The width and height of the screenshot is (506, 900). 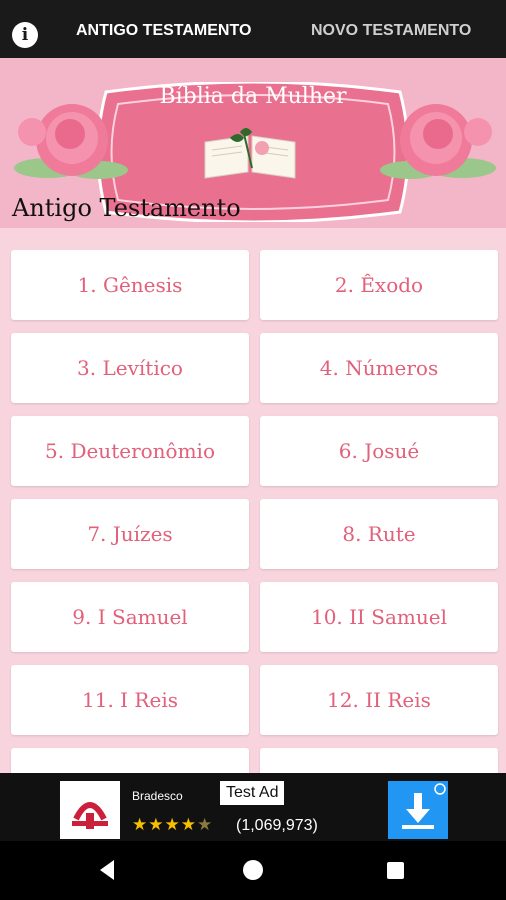 I want to click on book-button: 2. Êxodo, so click(x=379, y=285).